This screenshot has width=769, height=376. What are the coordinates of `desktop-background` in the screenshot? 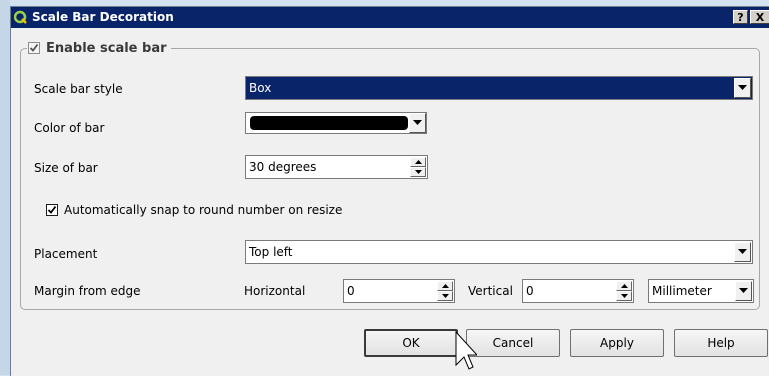 It's located at (5, 187).